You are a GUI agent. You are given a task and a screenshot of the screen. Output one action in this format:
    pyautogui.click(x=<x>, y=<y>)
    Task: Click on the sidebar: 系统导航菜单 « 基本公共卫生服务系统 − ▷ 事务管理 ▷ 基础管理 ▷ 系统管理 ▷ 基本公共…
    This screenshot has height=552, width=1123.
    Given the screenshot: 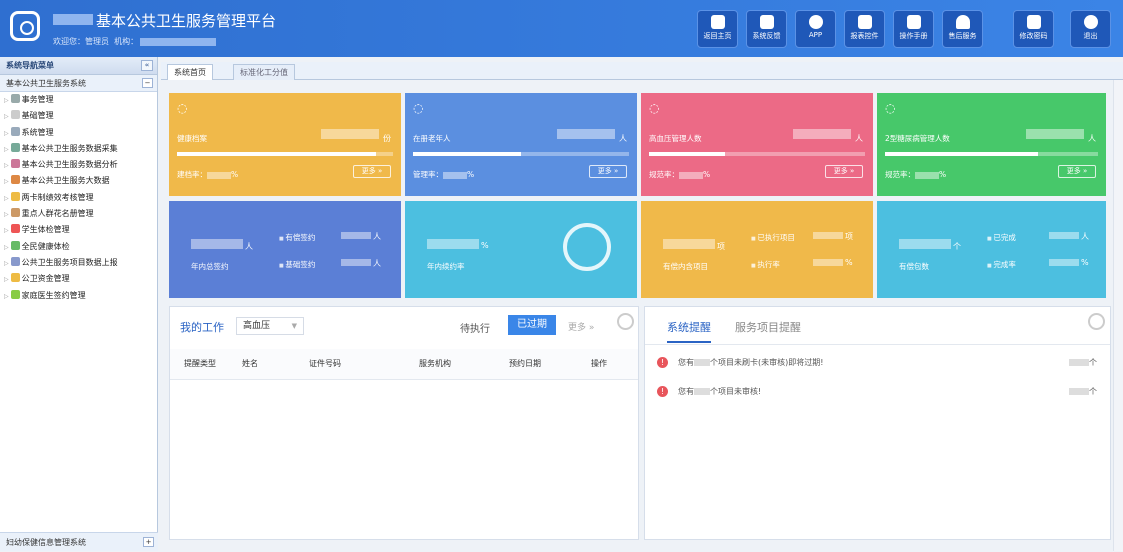 What is the action you would take?
    pyautogui.click(x=79, y=304)
    